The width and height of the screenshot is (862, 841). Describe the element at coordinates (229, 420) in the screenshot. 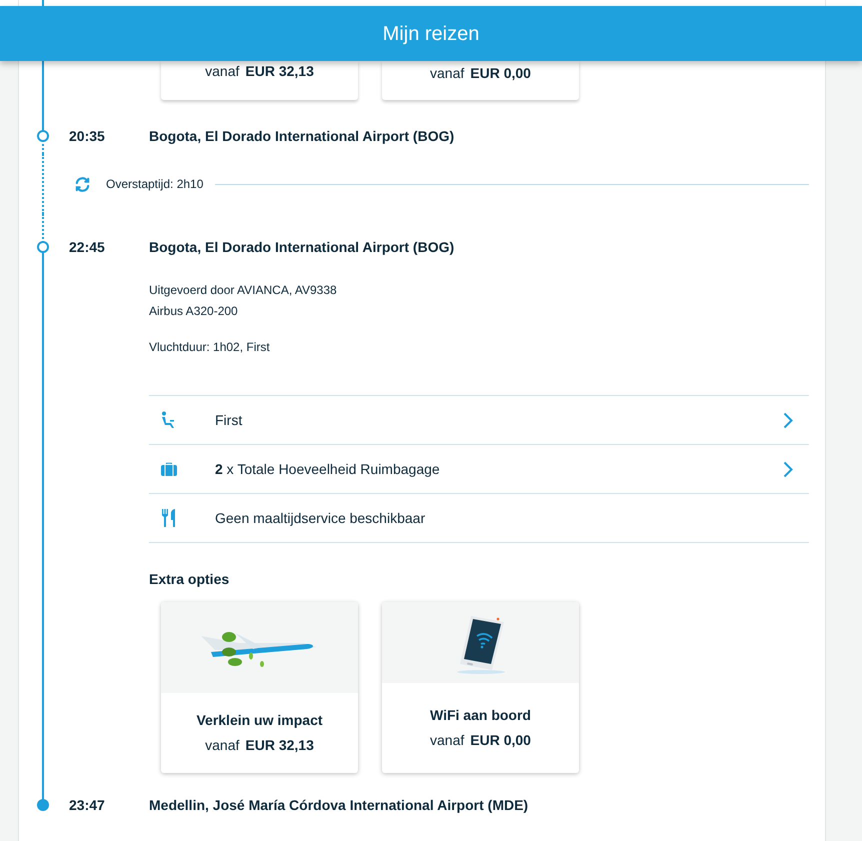

I see `service-label: First` at that location.